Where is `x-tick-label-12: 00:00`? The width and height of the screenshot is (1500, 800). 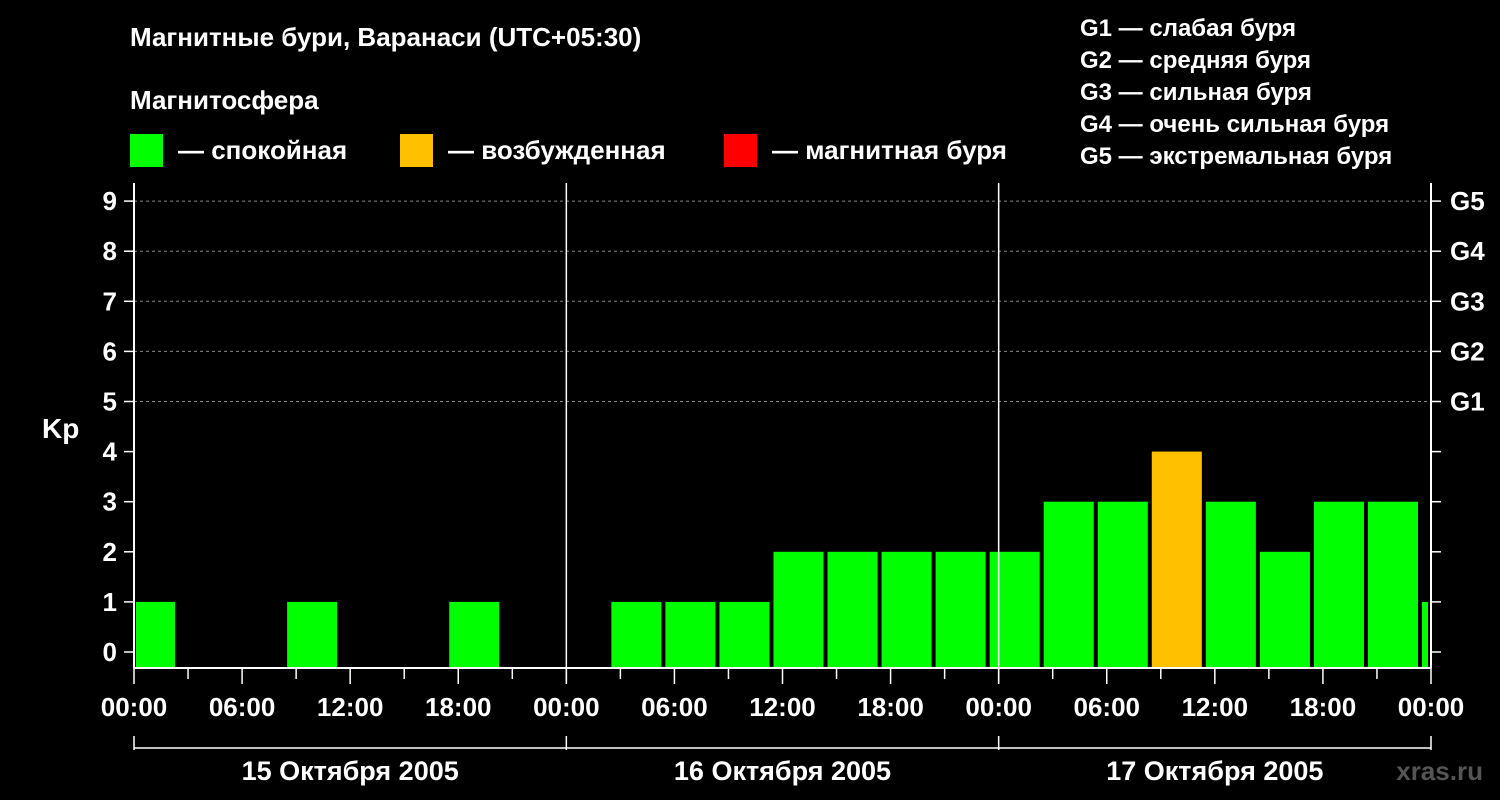
x-tick-label-12: 00:00 is located at coordinates (1431, 707).